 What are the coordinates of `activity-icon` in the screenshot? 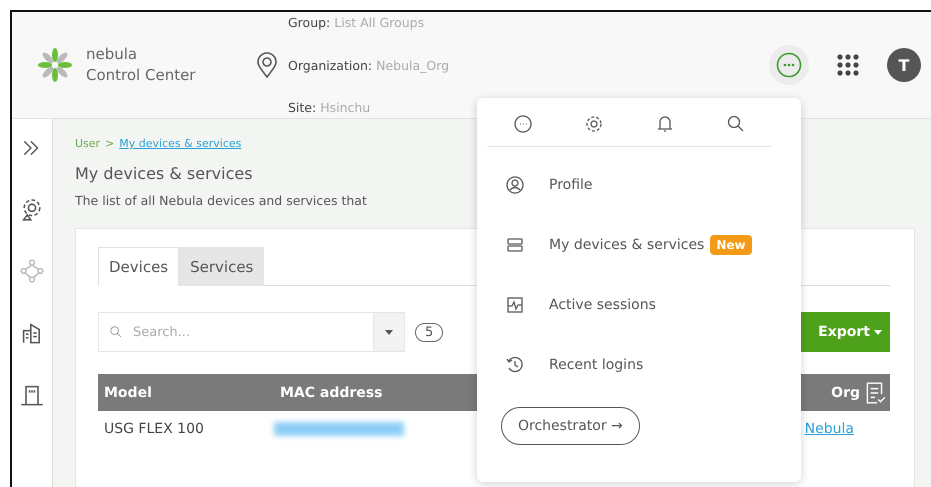 It's located at (515, 305).